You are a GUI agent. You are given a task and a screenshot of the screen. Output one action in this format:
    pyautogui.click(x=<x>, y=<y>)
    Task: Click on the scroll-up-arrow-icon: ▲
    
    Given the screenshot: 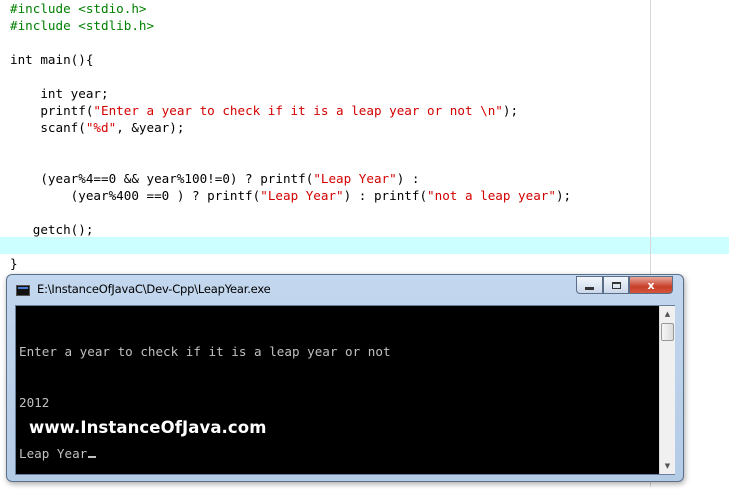 What is the action you would take?
    pyautogui.click(x=667, y=314)
    